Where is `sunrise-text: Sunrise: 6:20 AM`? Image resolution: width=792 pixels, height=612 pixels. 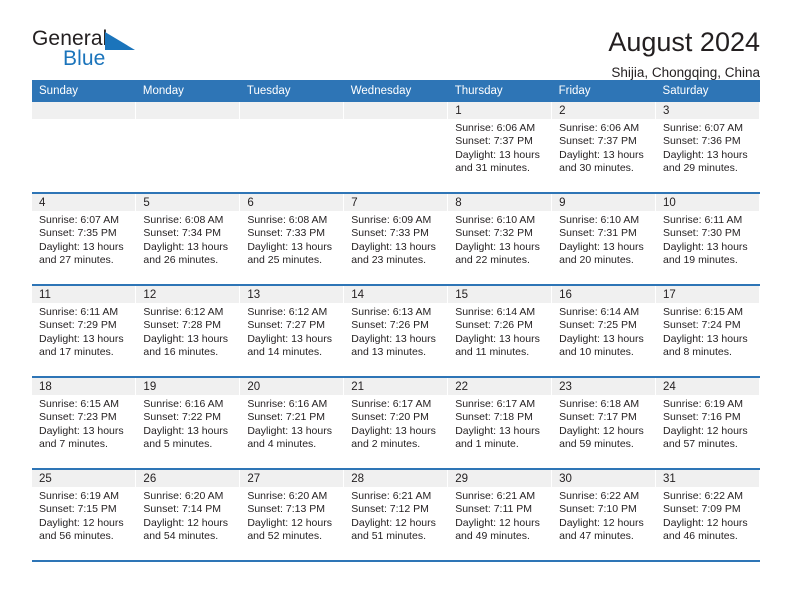
sunrise-text: Sunrise: 6:20 AM is located at coordinates (183, 496).